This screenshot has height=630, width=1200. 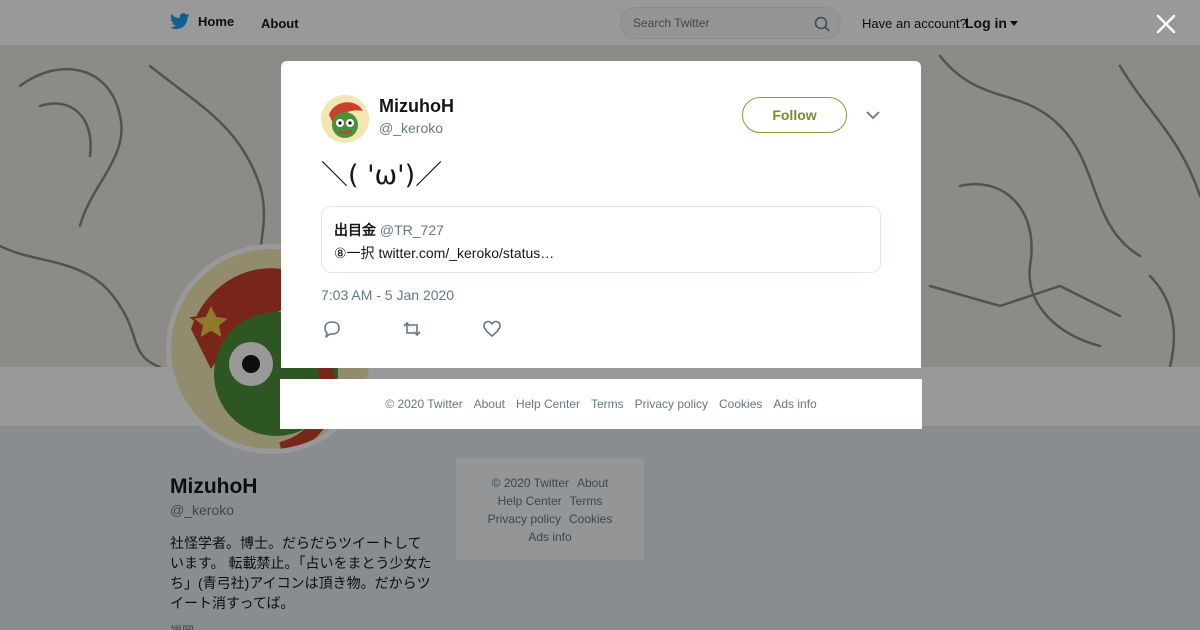 What do you see at coordinates (548, 404) in the screenshot?
I see `modal-footer-help-link: Help Center` at bounding box center [548, 404].